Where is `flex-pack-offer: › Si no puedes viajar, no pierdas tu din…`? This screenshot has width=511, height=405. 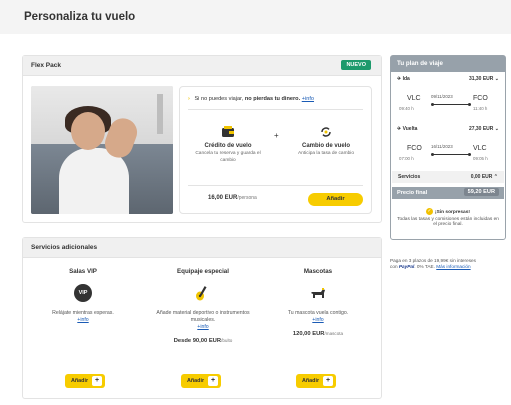
flex-pack-offer: › Si no puedes viajar, no pierdas tu din… is located at coordinates (275, 150).